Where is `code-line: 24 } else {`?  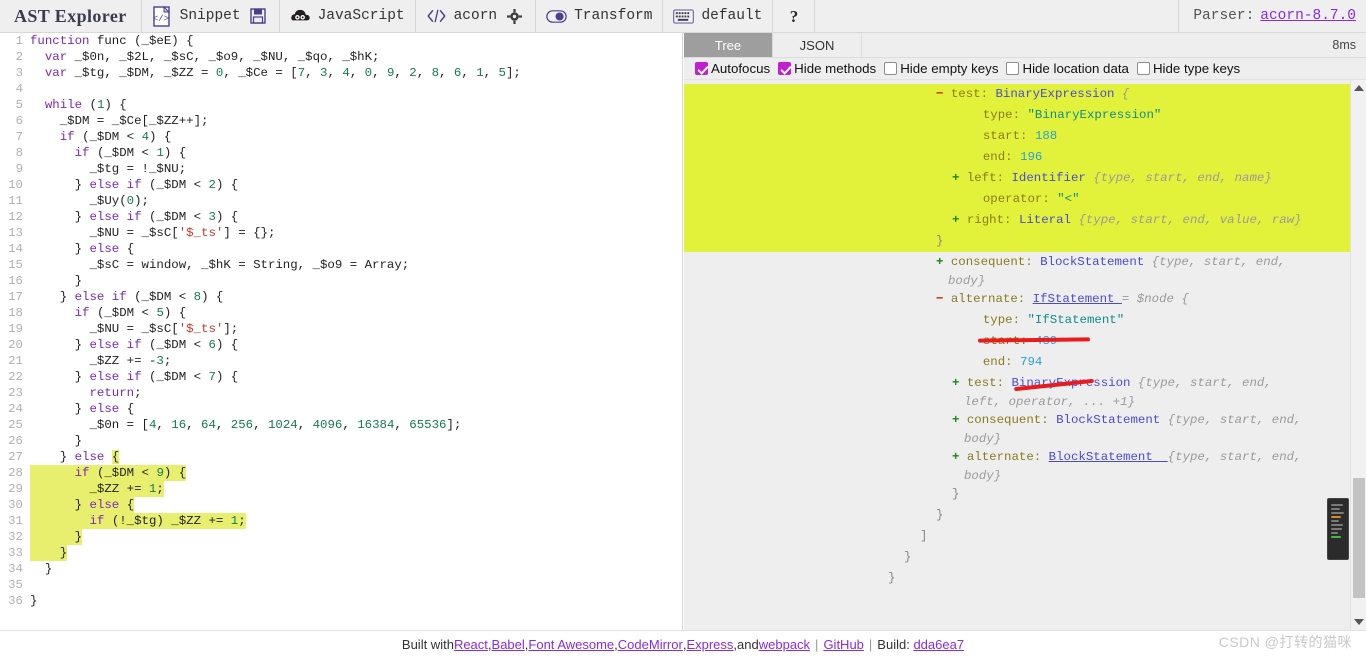 code-line: 24 } else { is located at coordinates (341, 409).